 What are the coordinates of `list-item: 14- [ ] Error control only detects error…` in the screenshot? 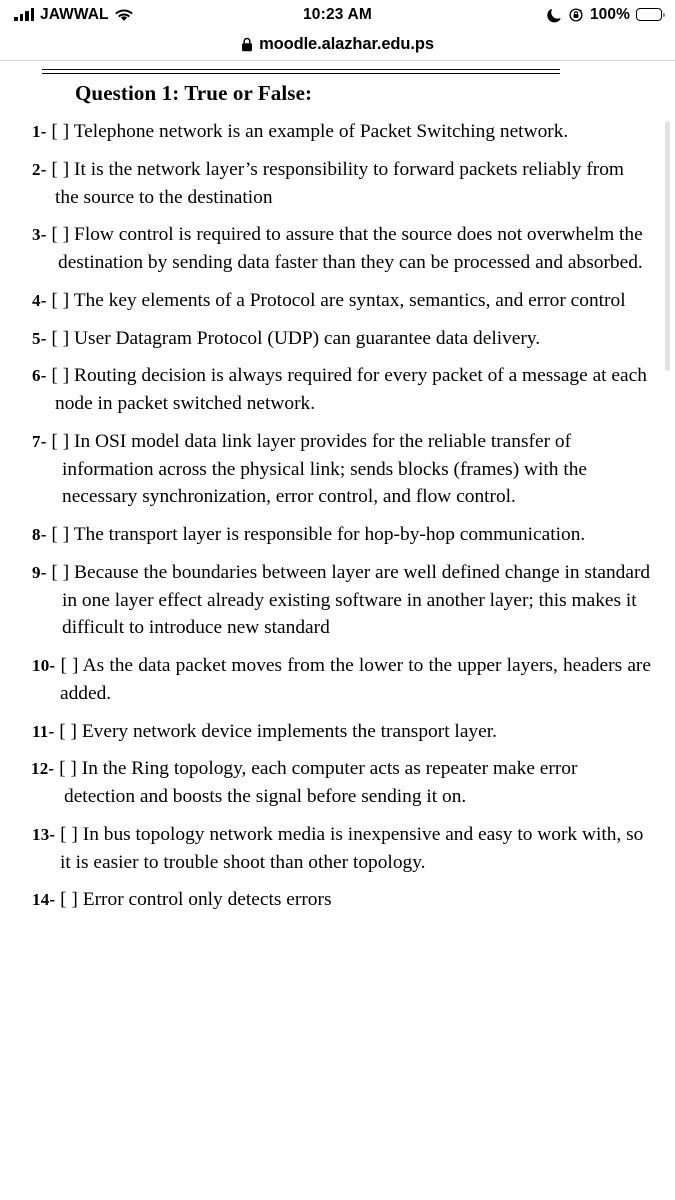 It's located at (337, 900).